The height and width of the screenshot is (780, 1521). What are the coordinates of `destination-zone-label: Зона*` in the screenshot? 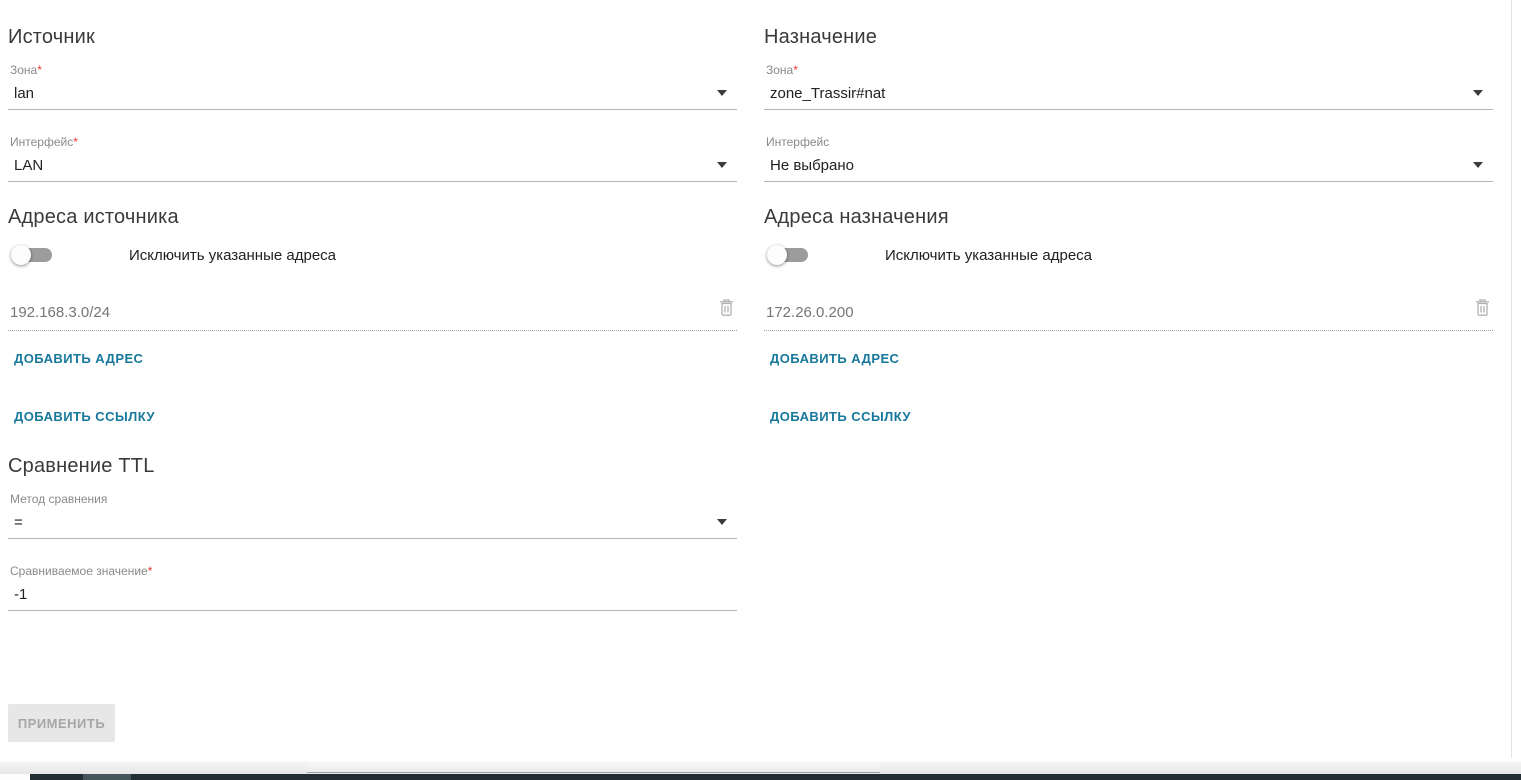 It's located at (1128, 70).